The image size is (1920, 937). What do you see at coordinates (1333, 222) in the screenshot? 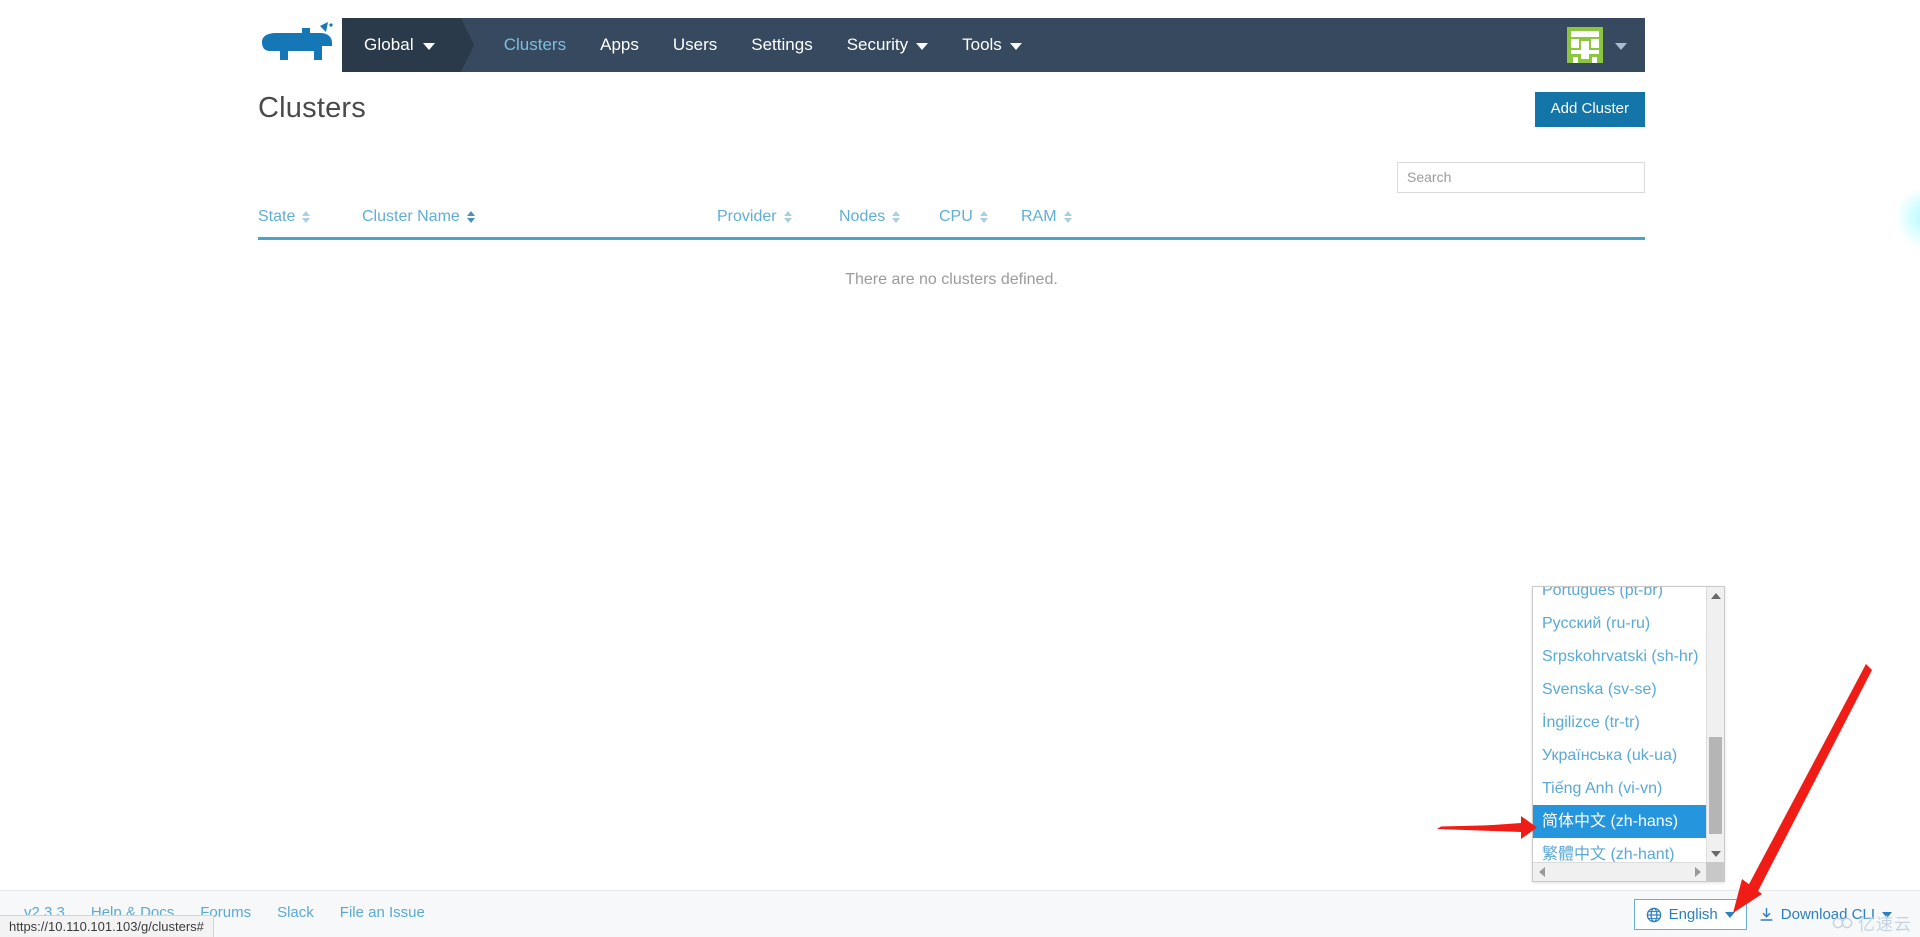
I see `column-header-ram: RAM` at bounding box center [1333, 222].